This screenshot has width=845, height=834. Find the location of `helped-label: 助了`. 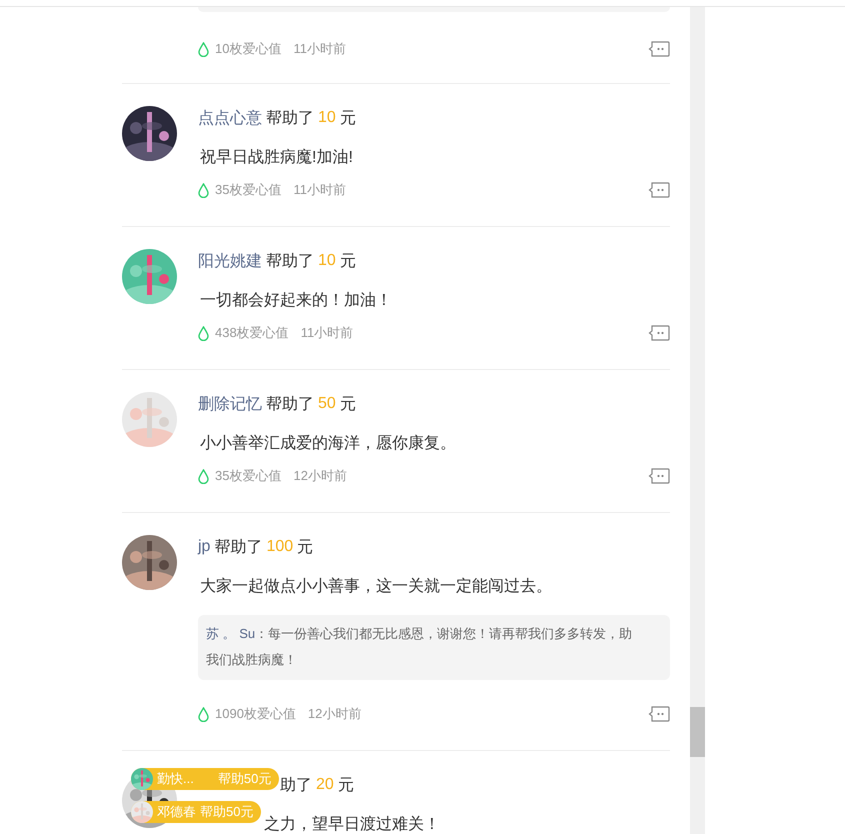

helped-label: 助了 is located at coordinates (296, 786).